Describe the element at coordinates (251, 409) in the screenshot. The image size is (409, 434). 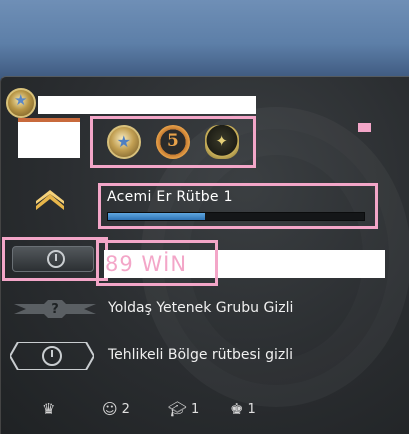
I see `commend-leader-count: 1` at that location.